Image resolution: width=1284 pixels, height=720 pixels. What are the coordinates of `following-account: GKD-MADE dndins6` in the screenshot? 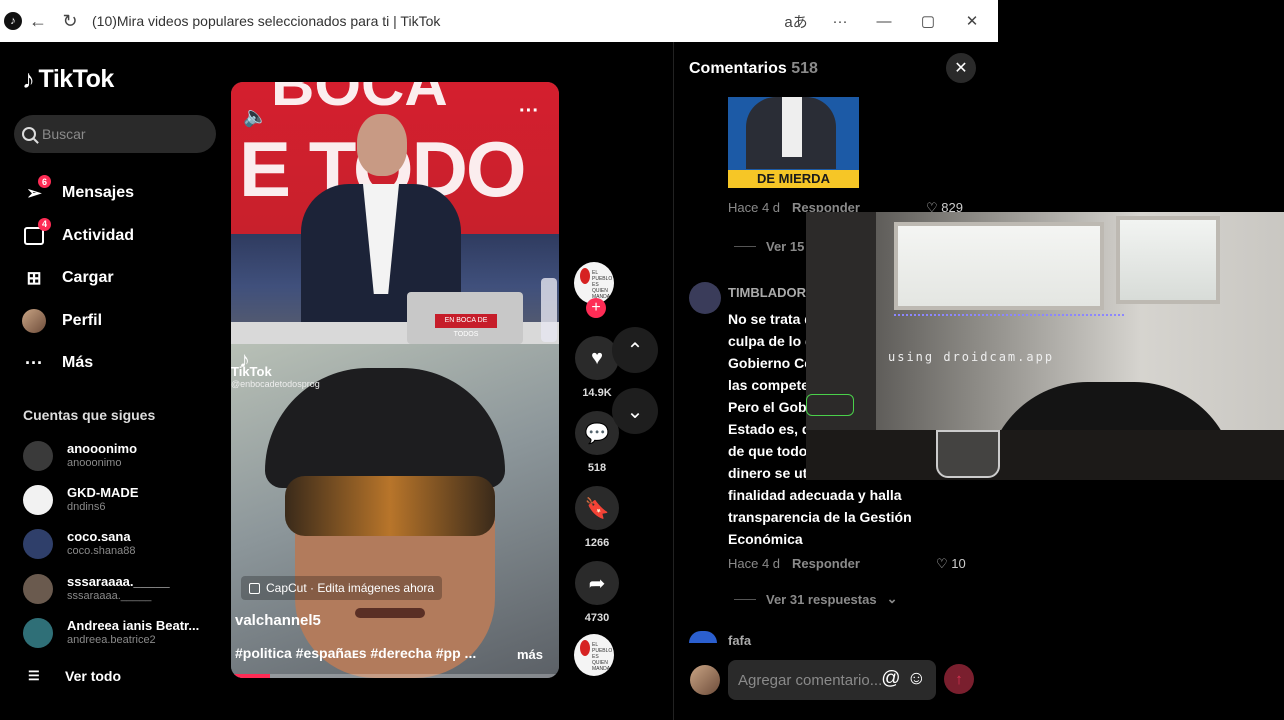 It's located at (111, 500).